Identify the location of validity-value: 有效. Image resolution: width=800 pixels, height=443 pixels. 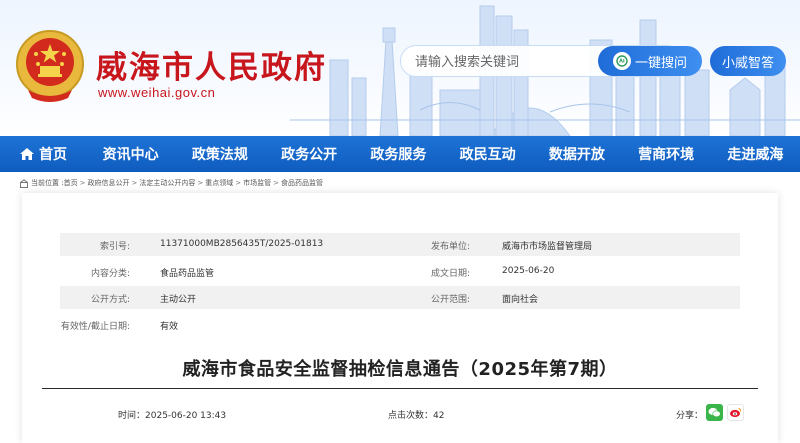
(169, 327).